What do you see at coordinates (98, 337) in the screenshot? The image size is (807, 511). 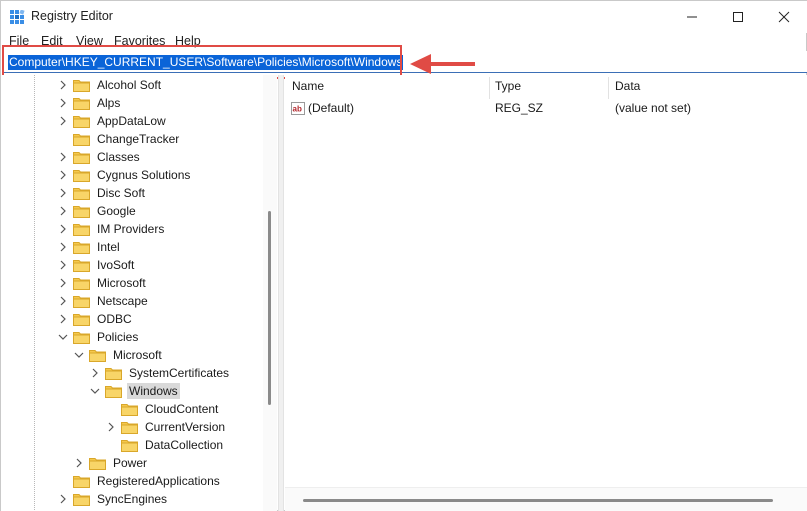 I see `tree-item: Policies` at bounding box center [98, 337].